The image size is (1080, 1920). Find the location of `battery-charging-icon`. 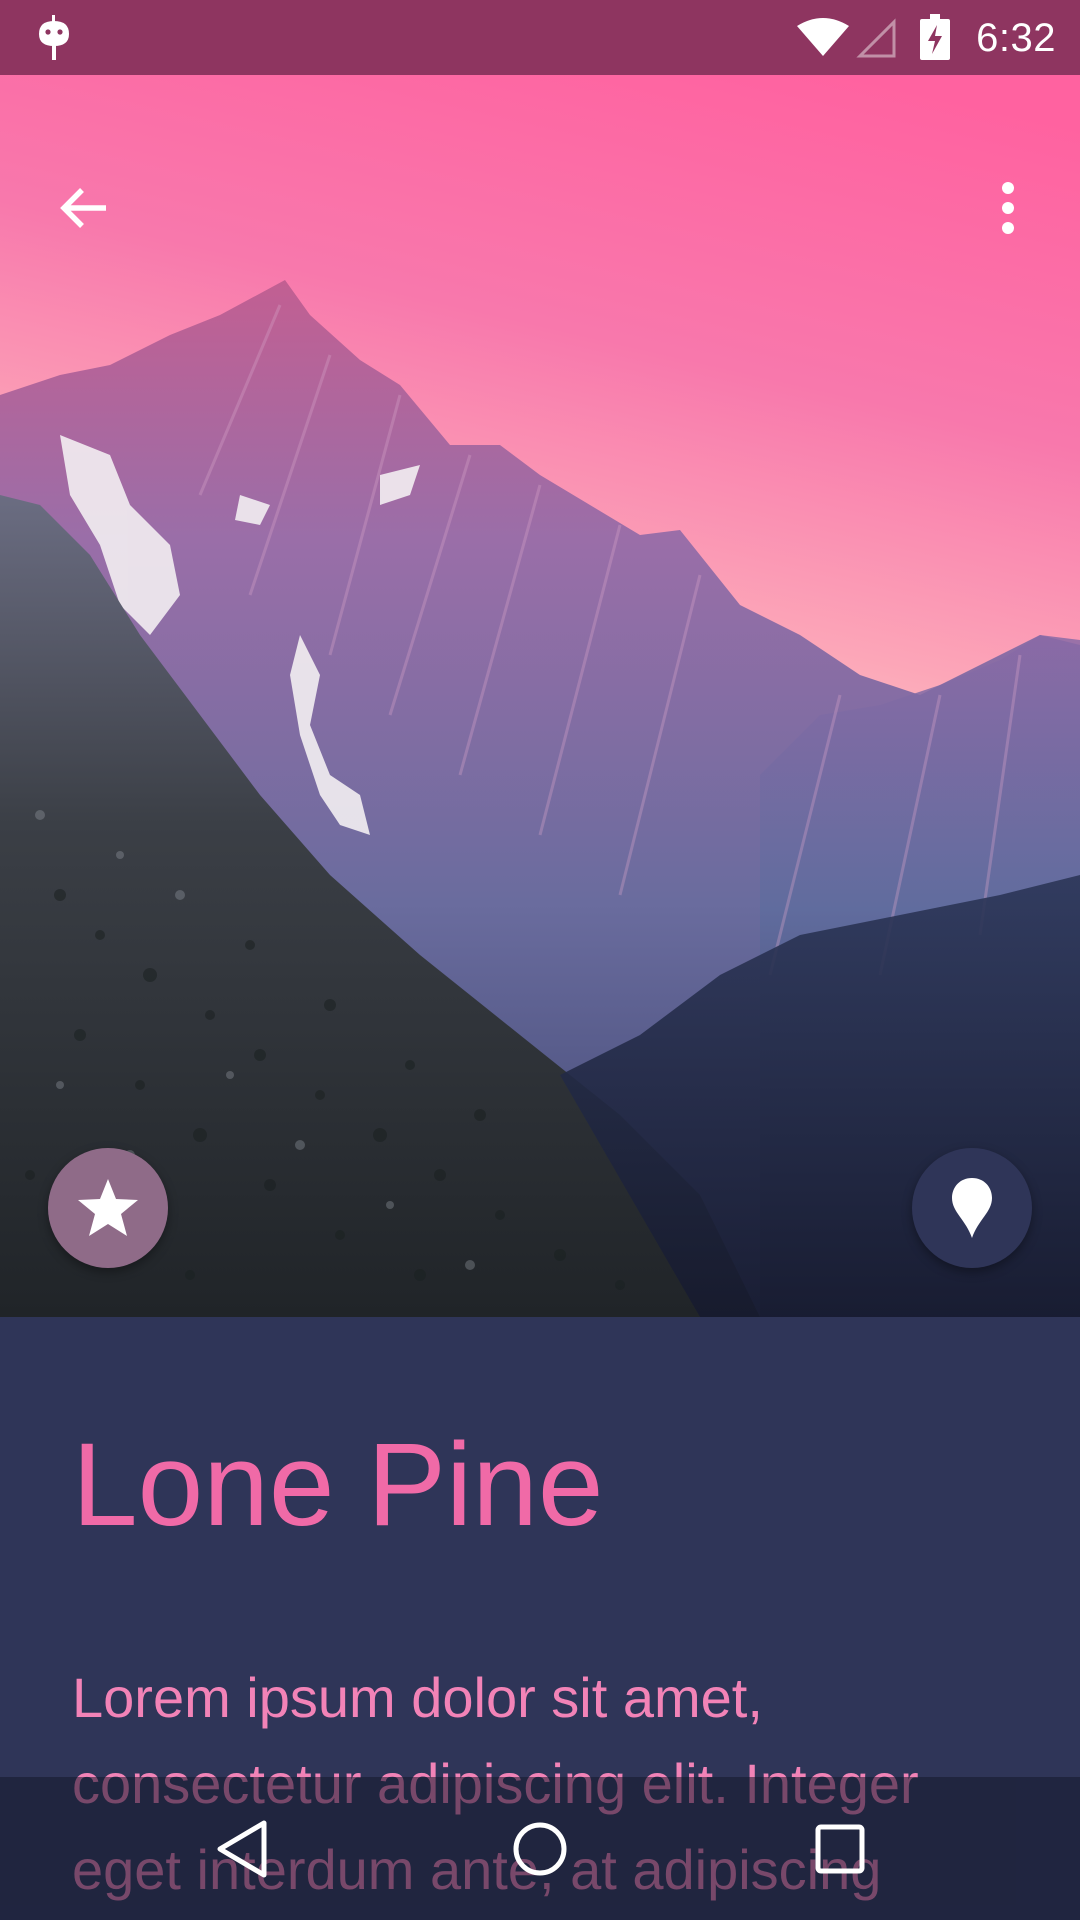

battery-charging-icon is located at coordinates (935, 37).